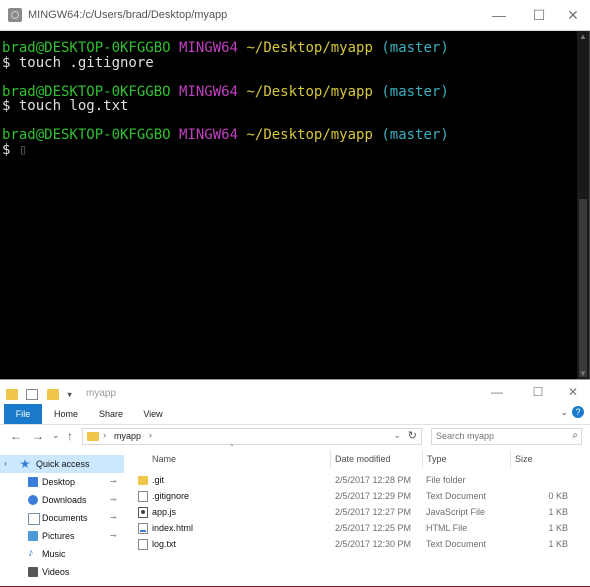 The width and height of the screenshot is (590, 587). I want to click on file-name: .gitignore, so click(171, 496).